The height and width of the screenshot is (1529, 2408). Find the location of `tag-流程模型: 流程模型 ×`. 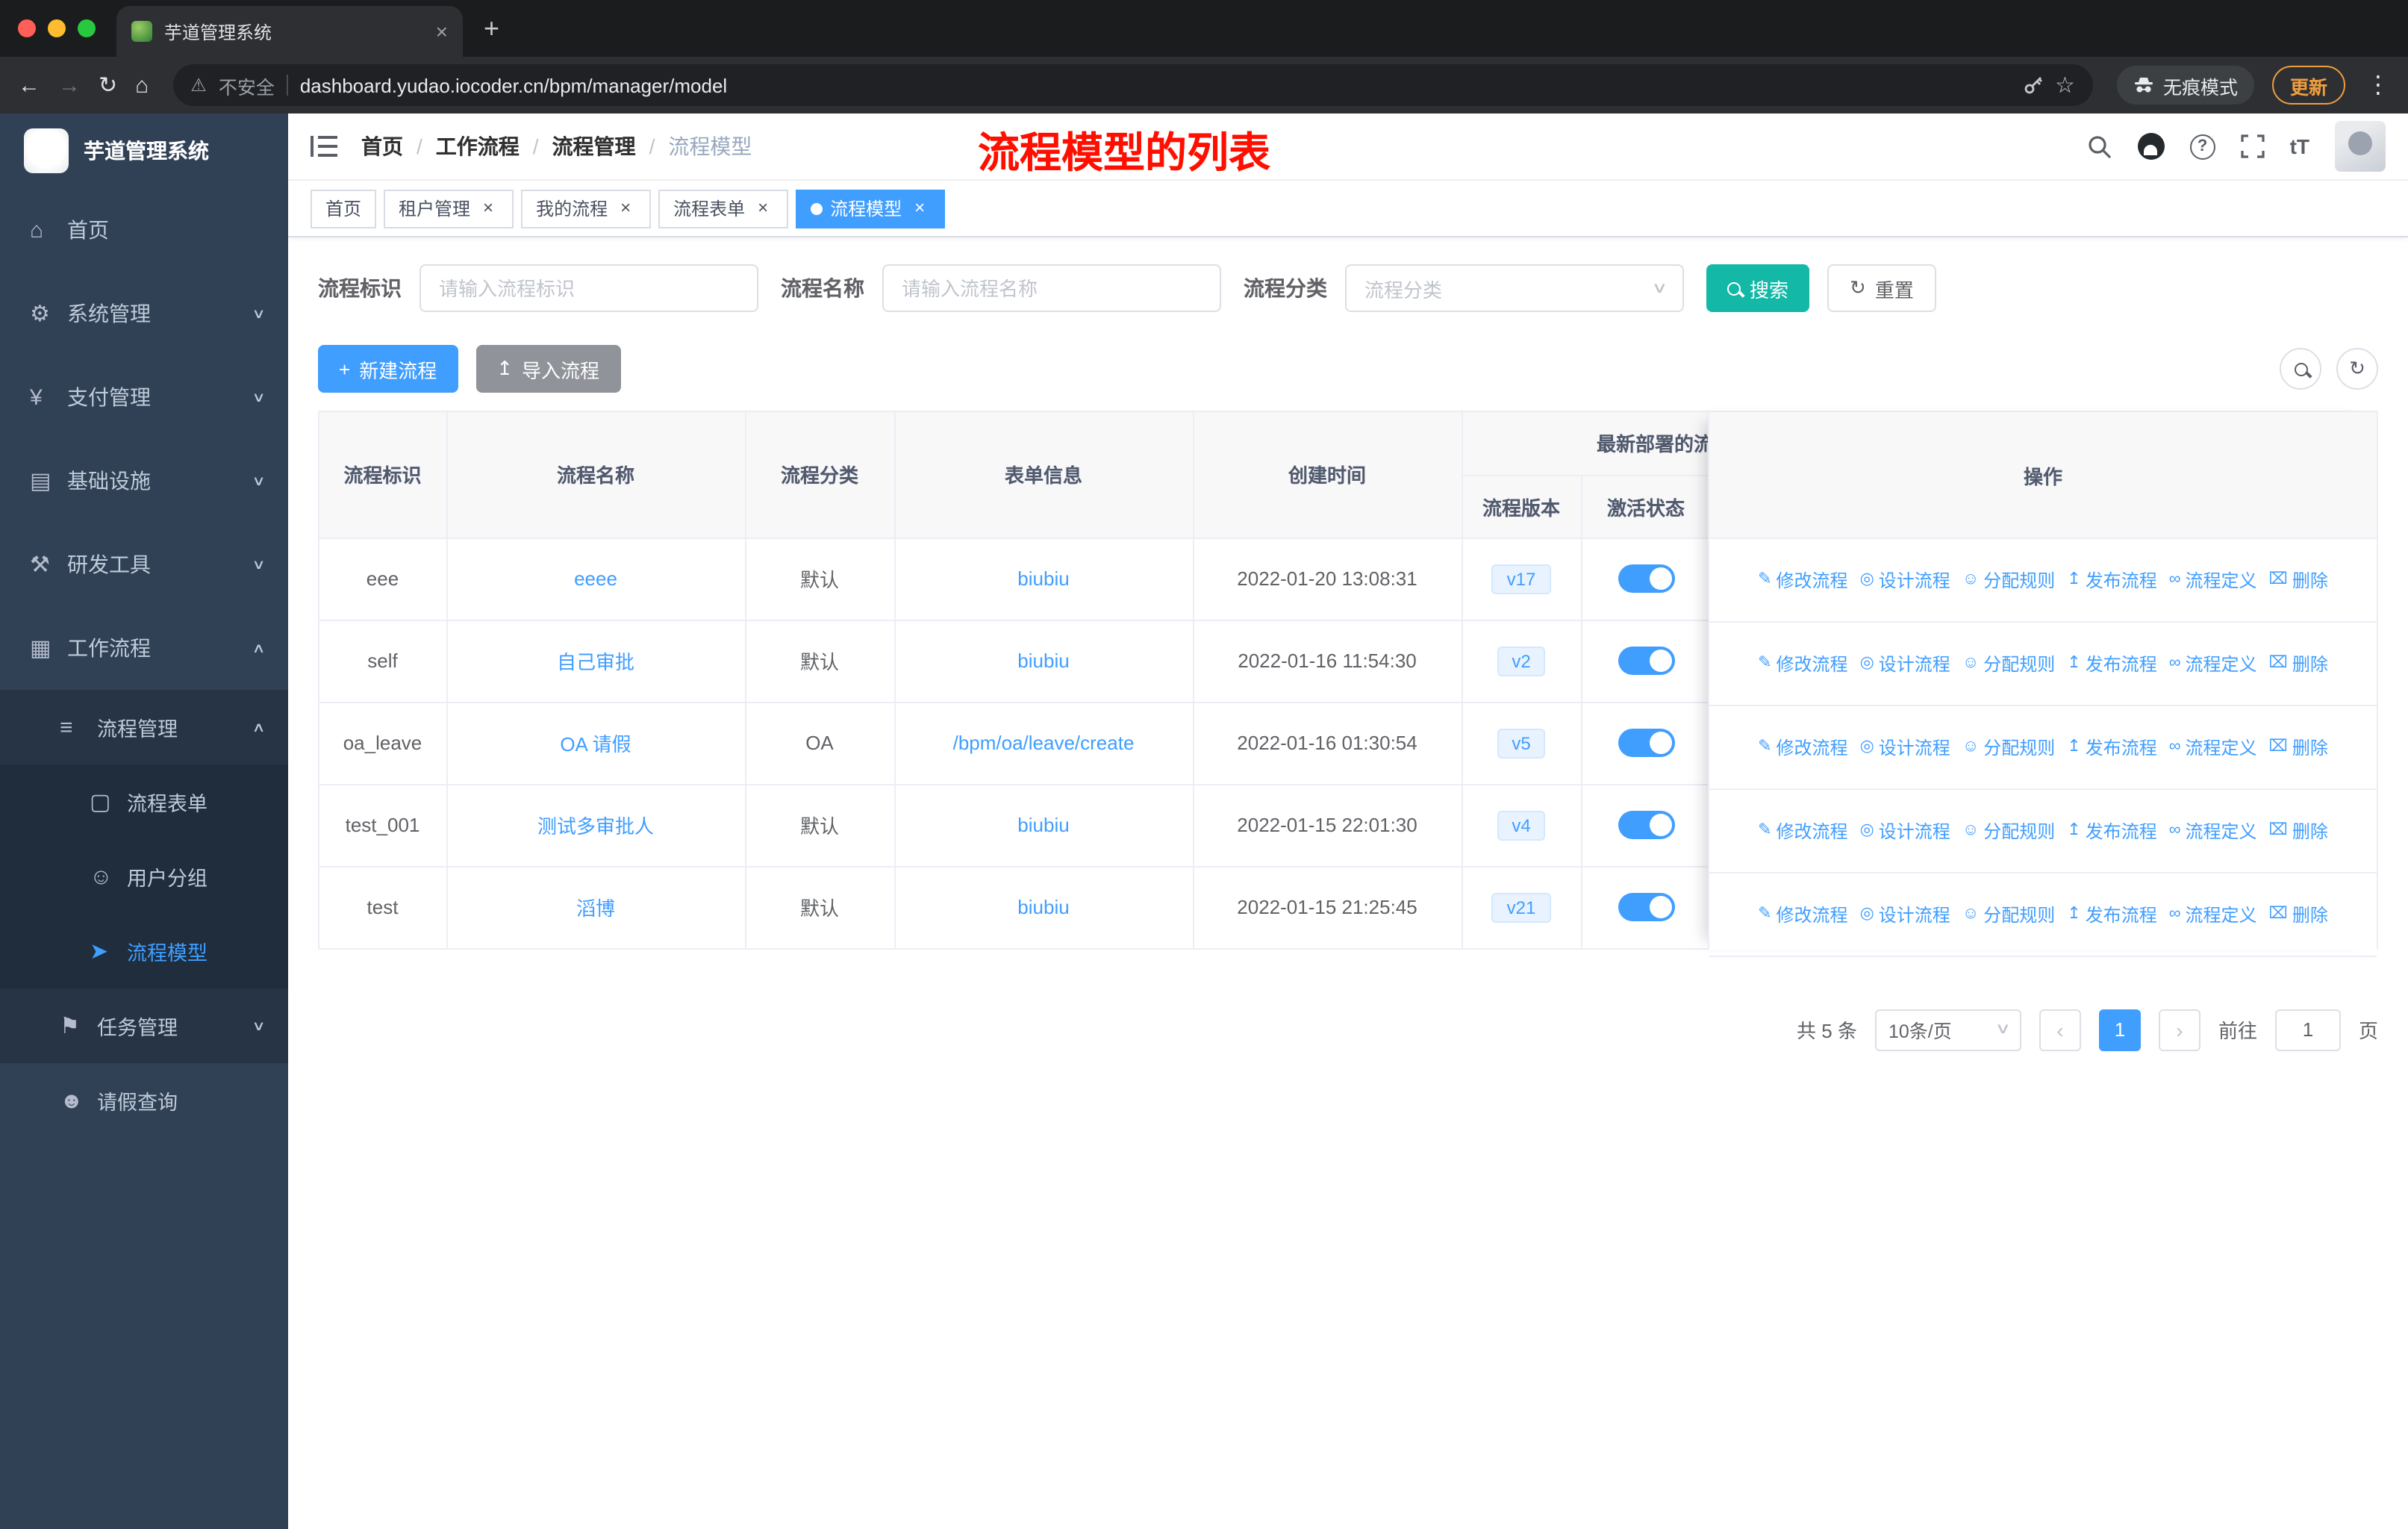

tag-流程模型: 流程模型 × is located at coordinates (871, 209).